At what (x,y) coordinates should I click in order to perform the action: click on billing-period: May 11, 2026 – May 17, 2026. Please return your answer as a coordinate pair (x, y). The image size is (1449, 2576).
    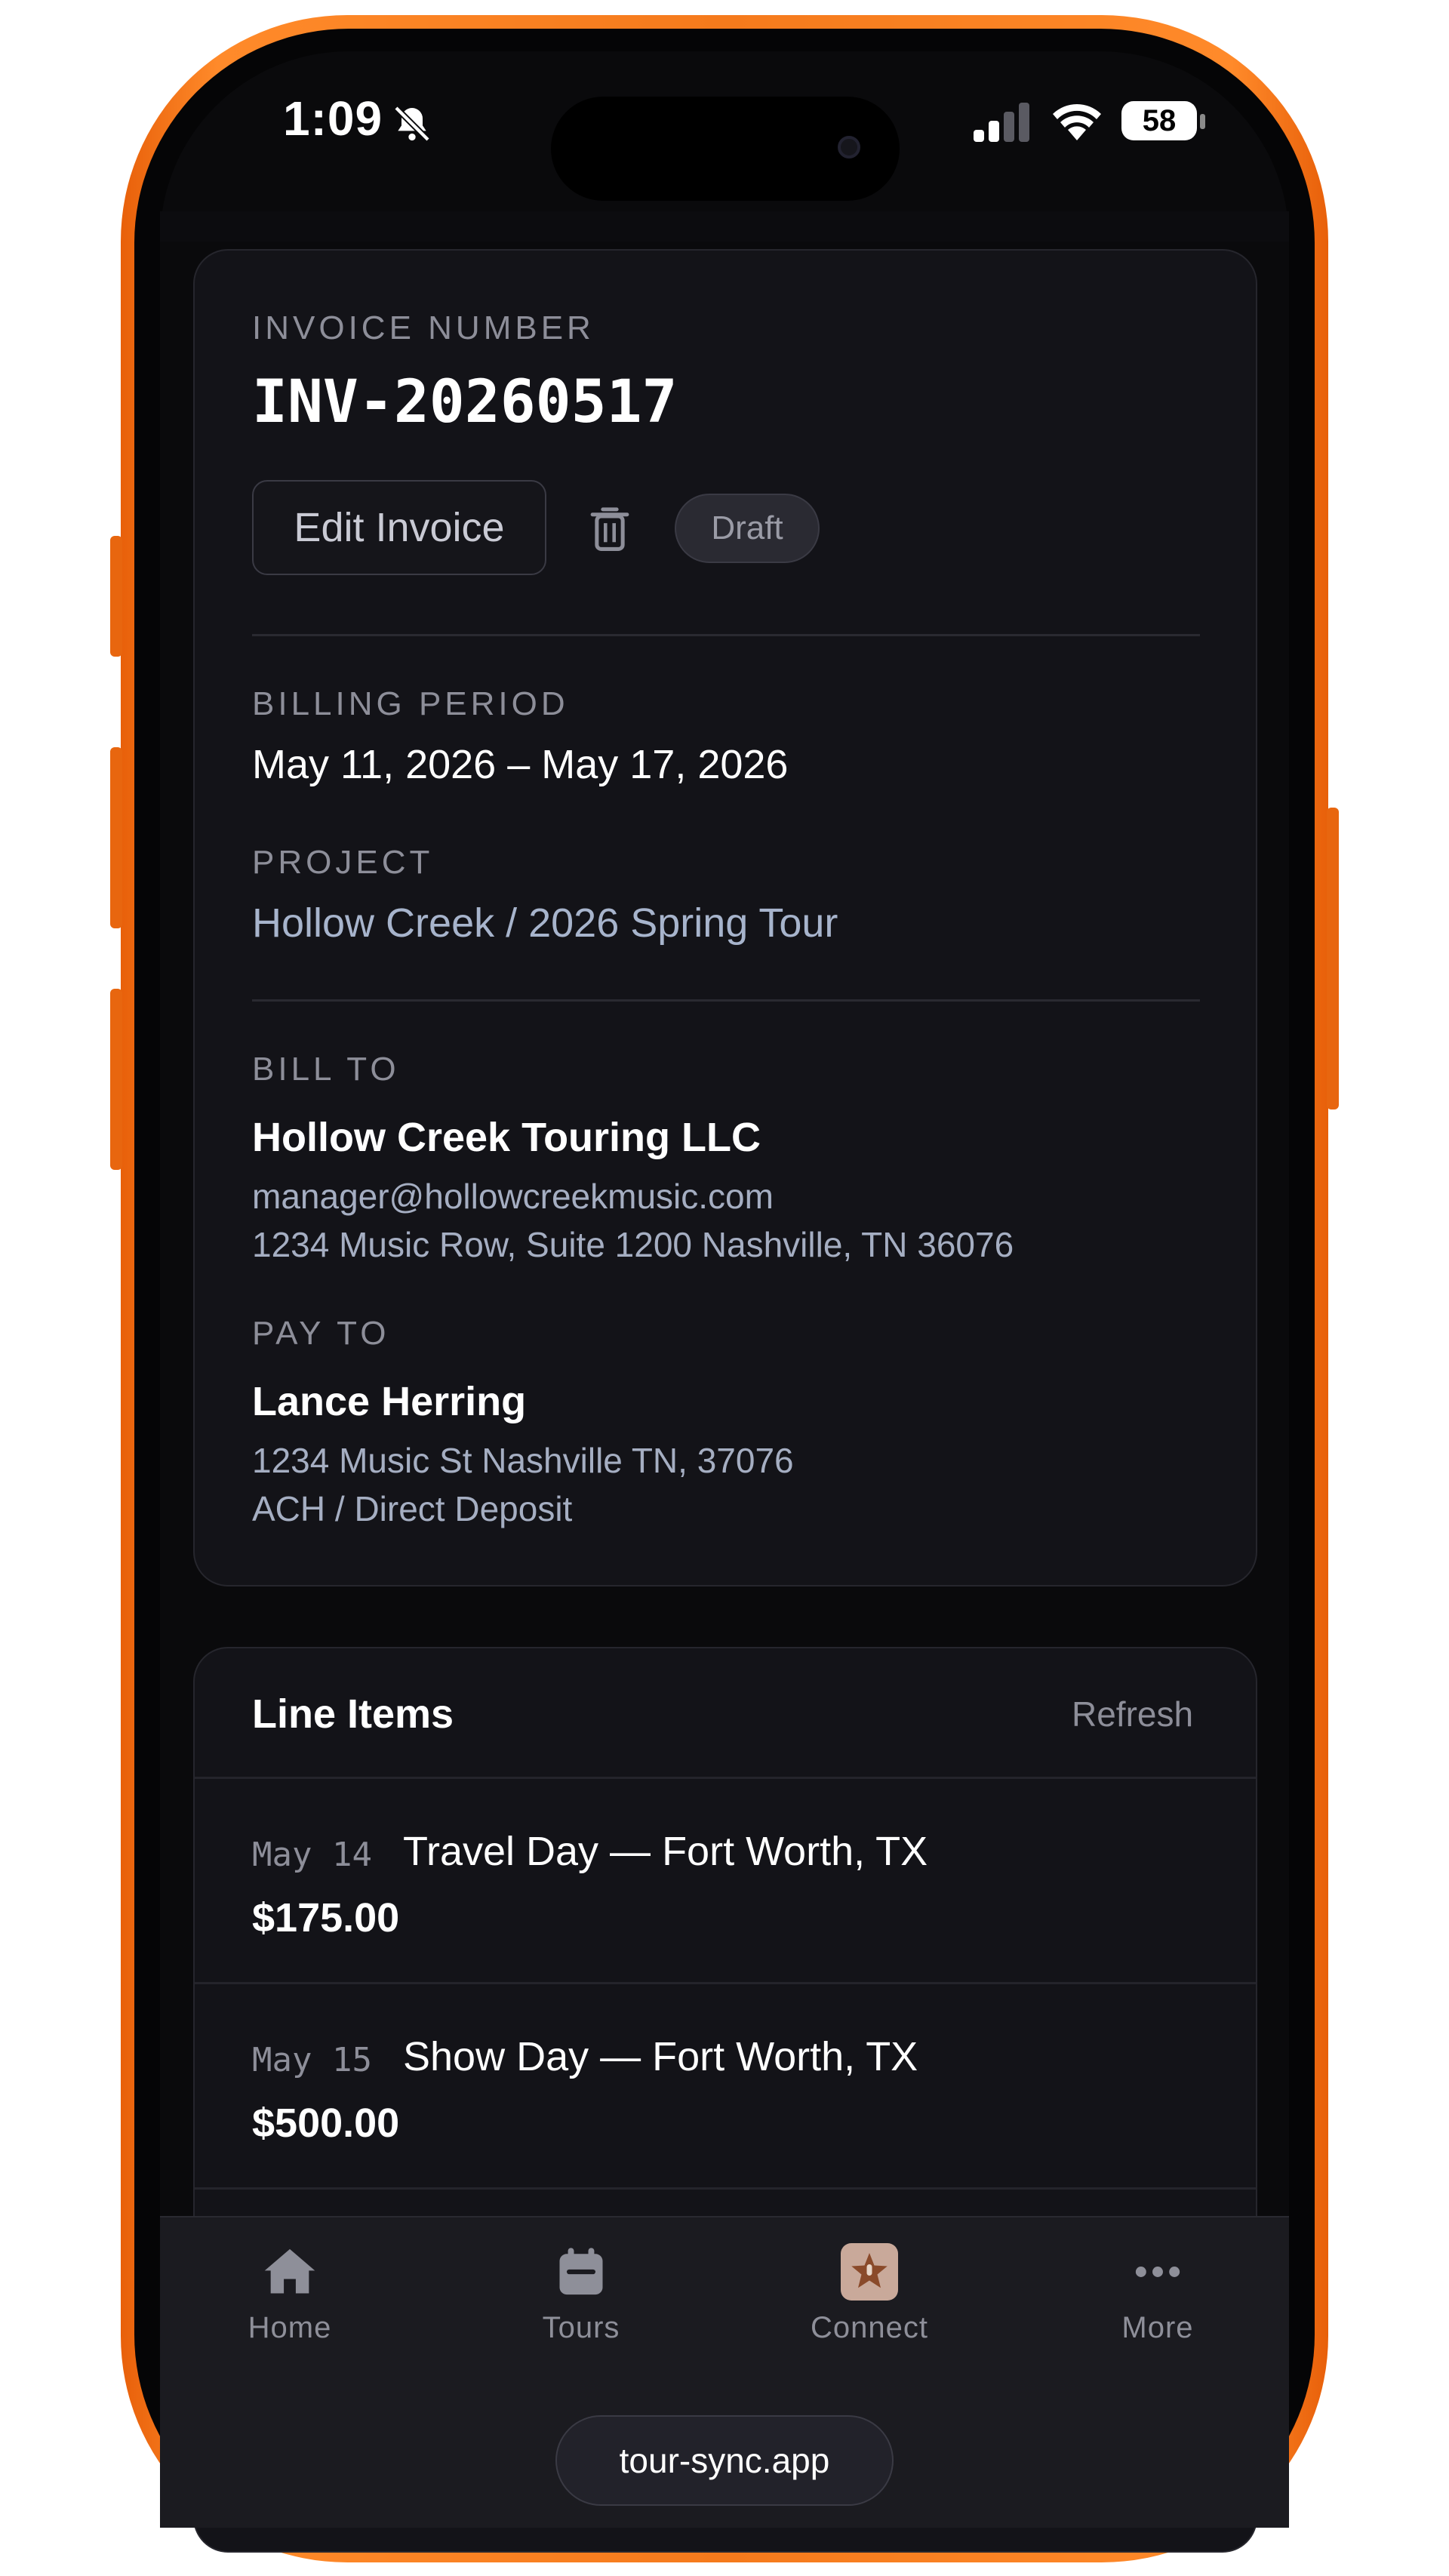
    Looking at the image, I should click on (520, 764).